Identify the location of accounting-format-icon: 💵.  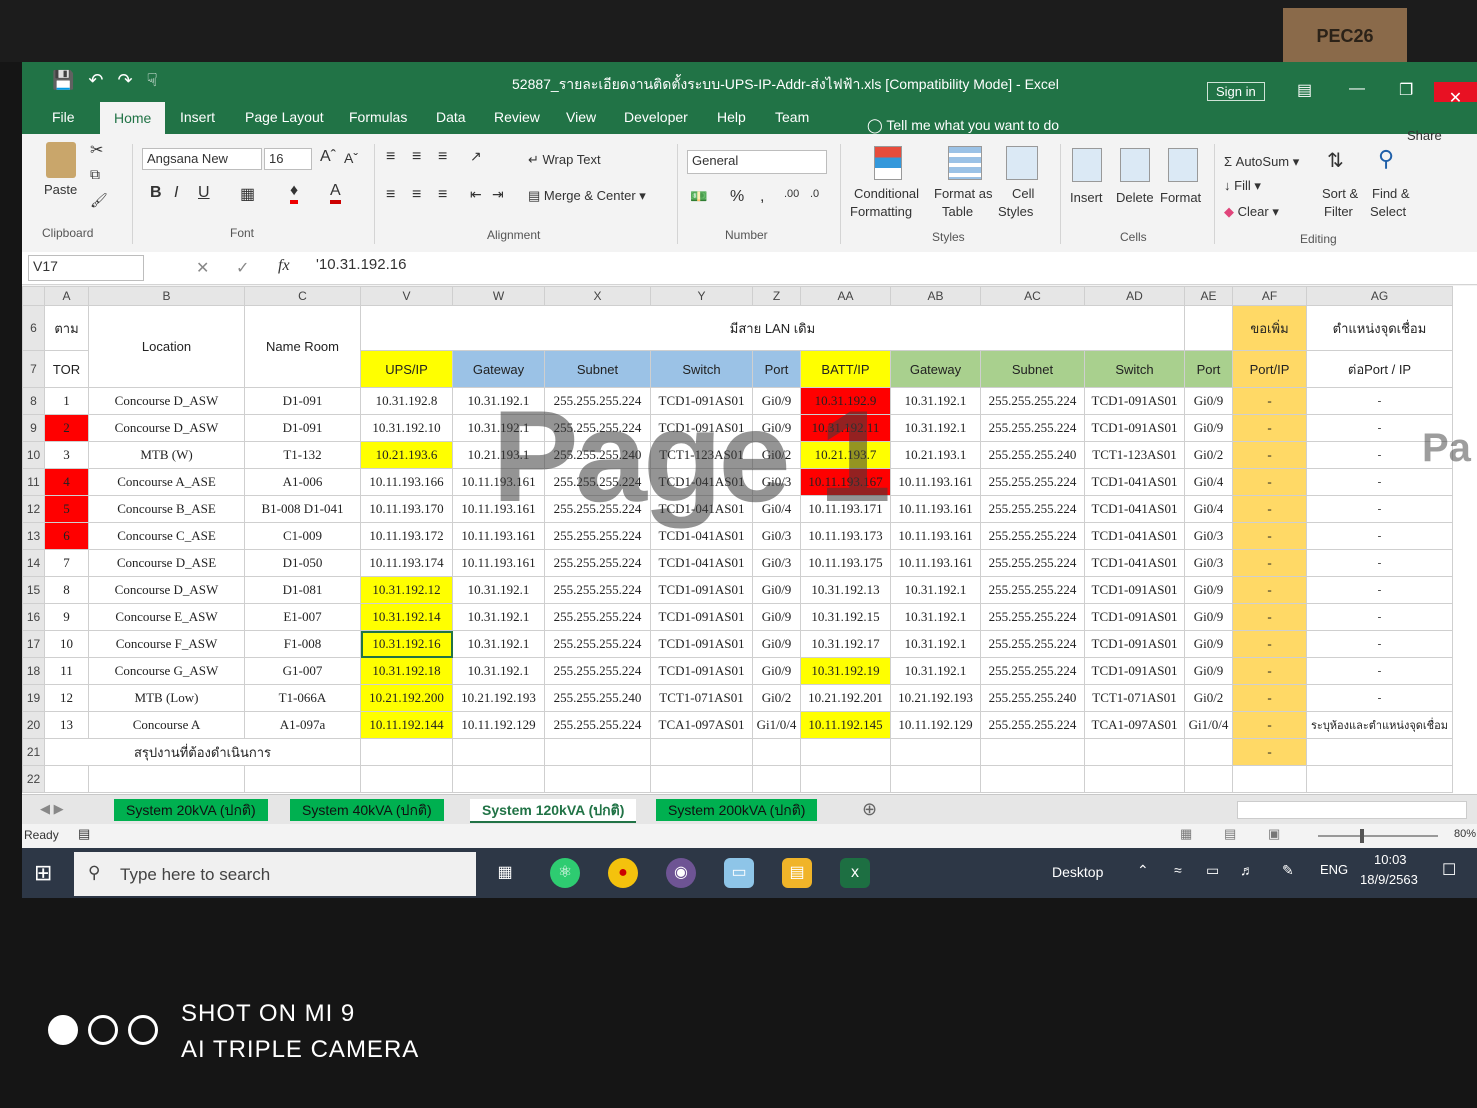
(698, 196).